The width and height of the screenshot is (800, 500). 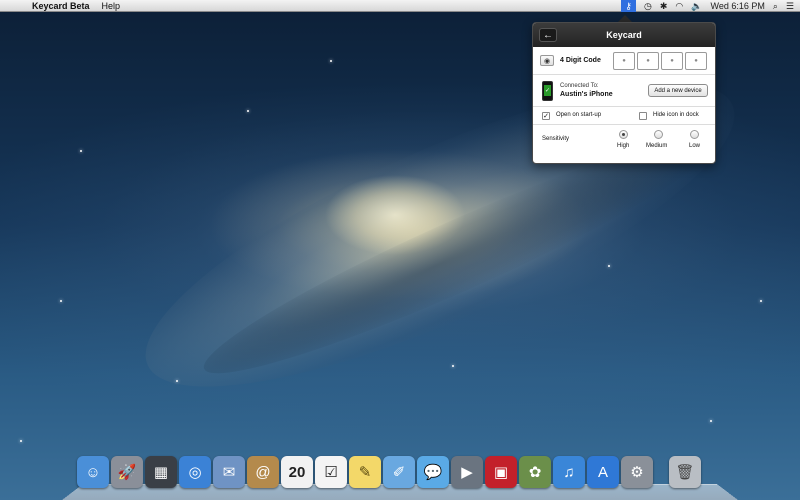 I want to click on show-code-eye-icon: ◉, so click(x=547, y=60).